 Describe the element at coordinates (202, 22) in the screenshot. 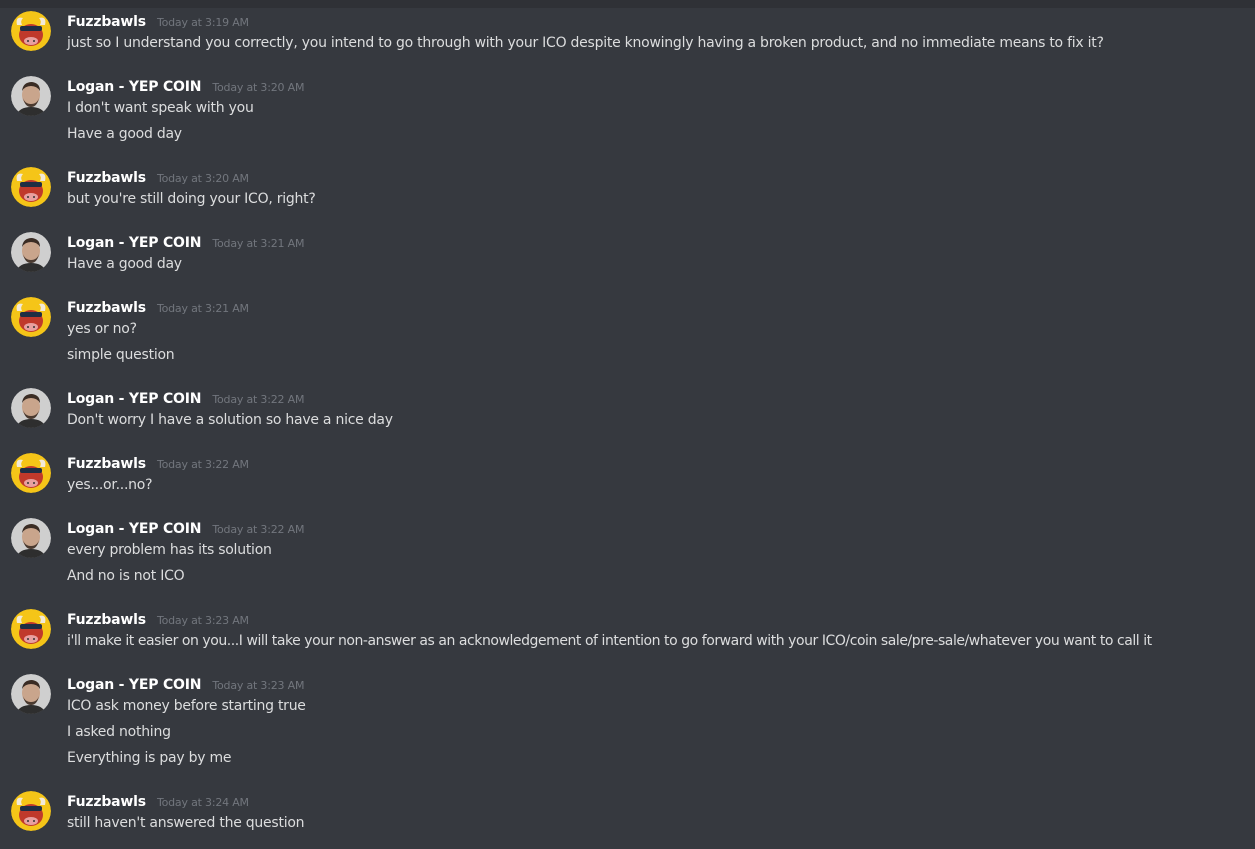

I see `timestamp: Today at 3:19 AM` at that location.